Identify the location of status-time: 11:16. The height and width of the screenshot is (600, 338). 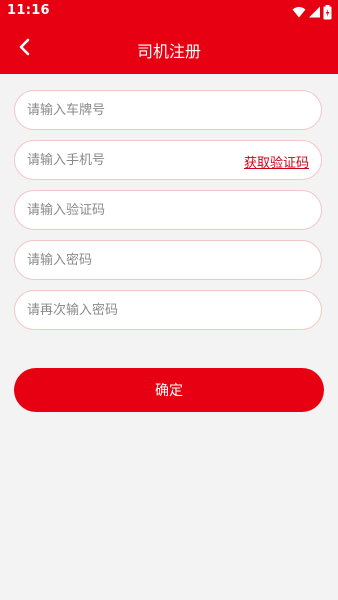
(28, 10).